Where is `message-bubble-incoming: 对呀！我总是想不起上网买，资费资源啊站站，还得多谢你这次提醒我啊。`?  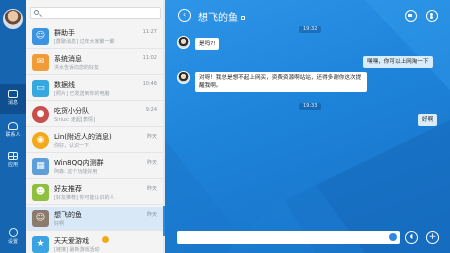 message-bubble-incoming: 对呀！我总是想不起上网买，资费资源啊站站，还得多谢你这次提醒我啊。 is located at coordinates (281, 82).